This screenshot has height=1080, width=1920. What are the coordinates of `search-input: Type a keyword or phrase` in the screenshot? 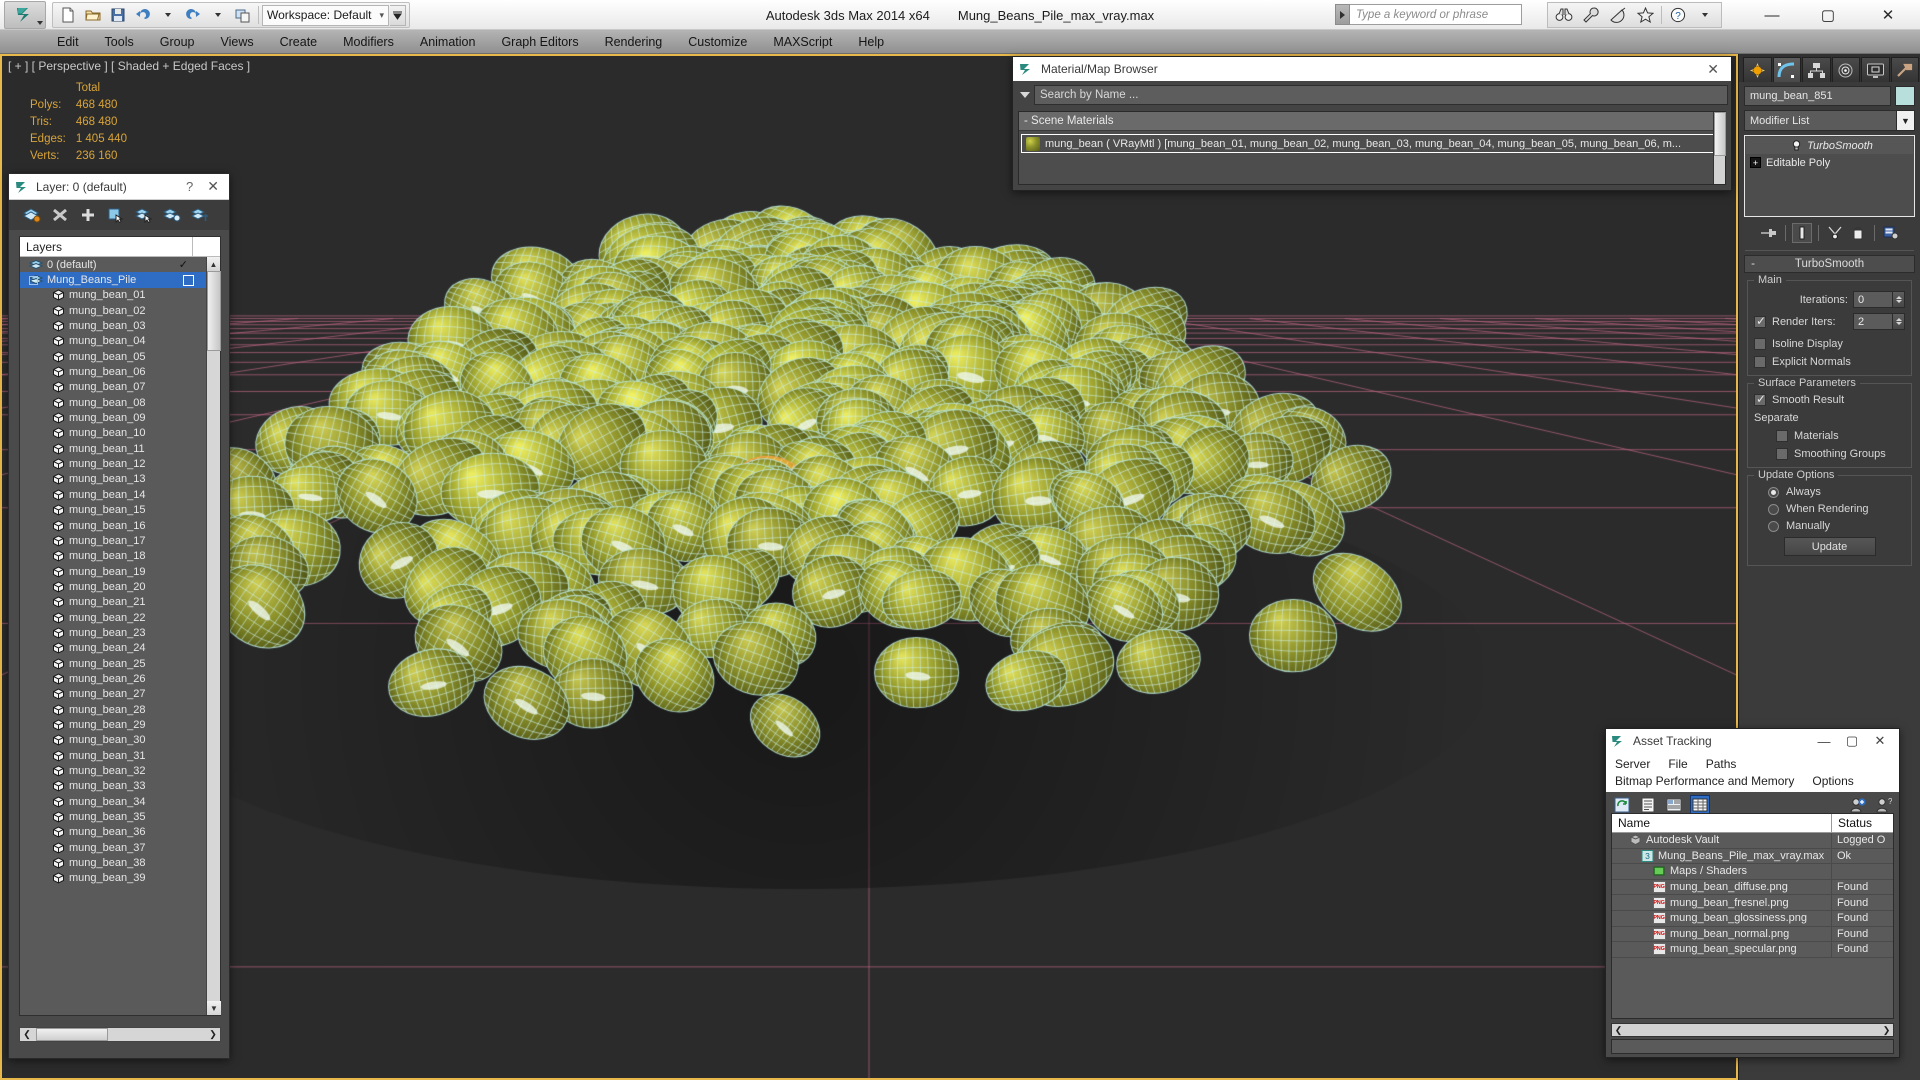 It's located at (1436, 14).